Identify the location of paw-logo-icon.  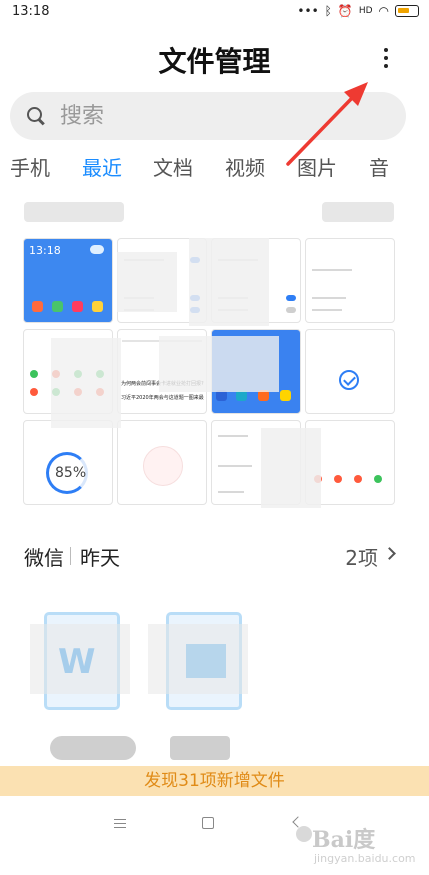
(304, 834).